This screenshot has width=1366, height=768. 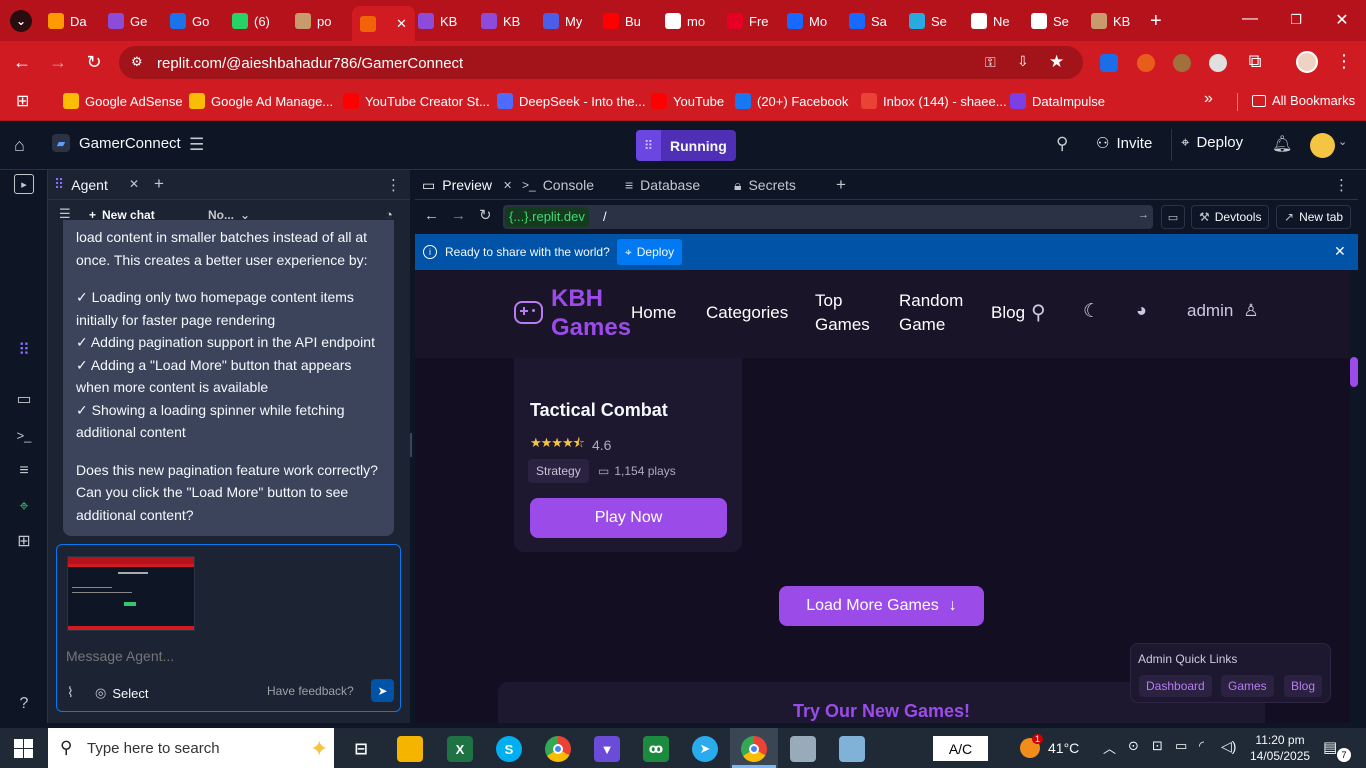 What do you see at coordinates (1141, 310) in the screenshot?
I see `palette-icon: ◕` at bounding box center [1141, 310].